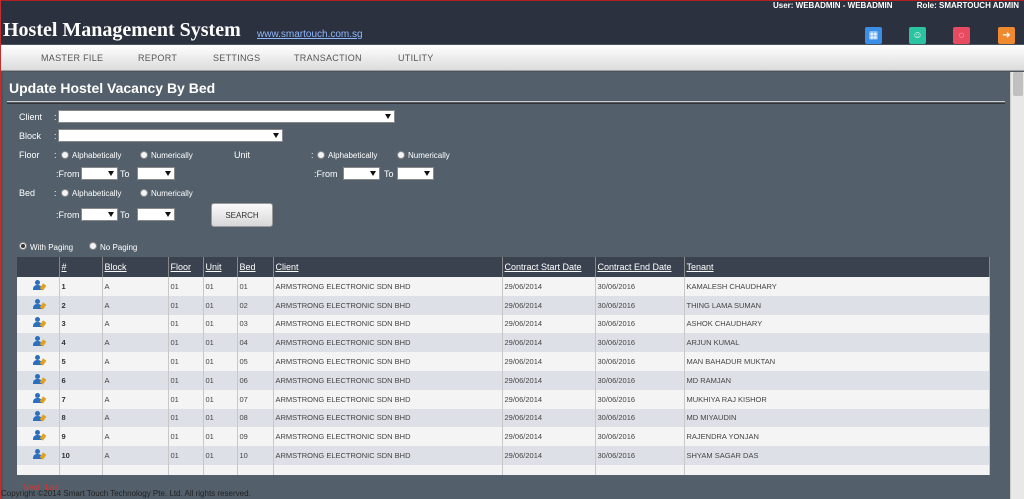 The height and width of the screenshot is (499, 1024). I want to click on website-link: www.smartouch.com.sg, so click(310, 34).